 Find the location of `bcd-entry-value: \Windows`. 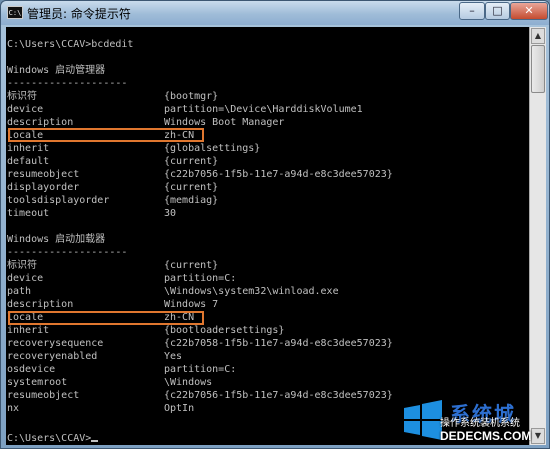

bcd-entry-value: \Windows is located at coordinates (188, 382).